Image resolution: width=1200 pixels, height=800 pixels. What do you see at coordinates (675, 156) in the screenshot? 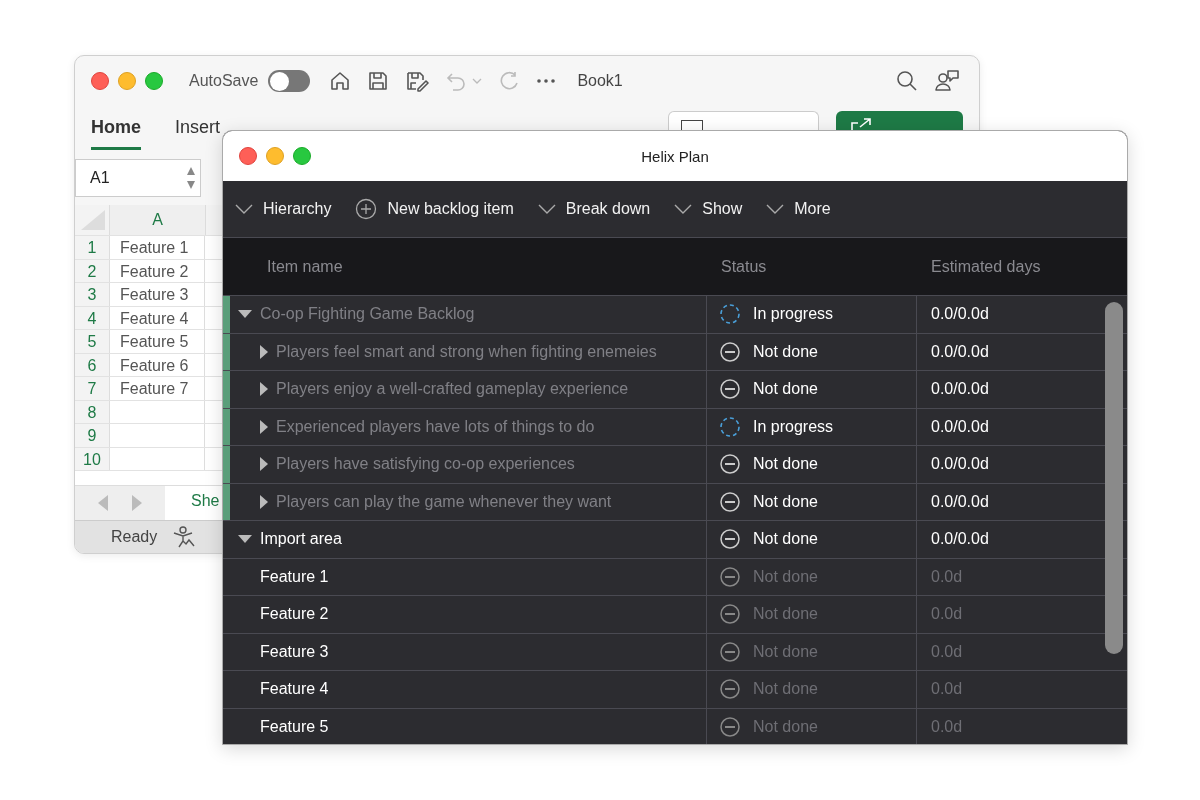
I see `window-title: Helix Plan` at bounding box center [675, 156].